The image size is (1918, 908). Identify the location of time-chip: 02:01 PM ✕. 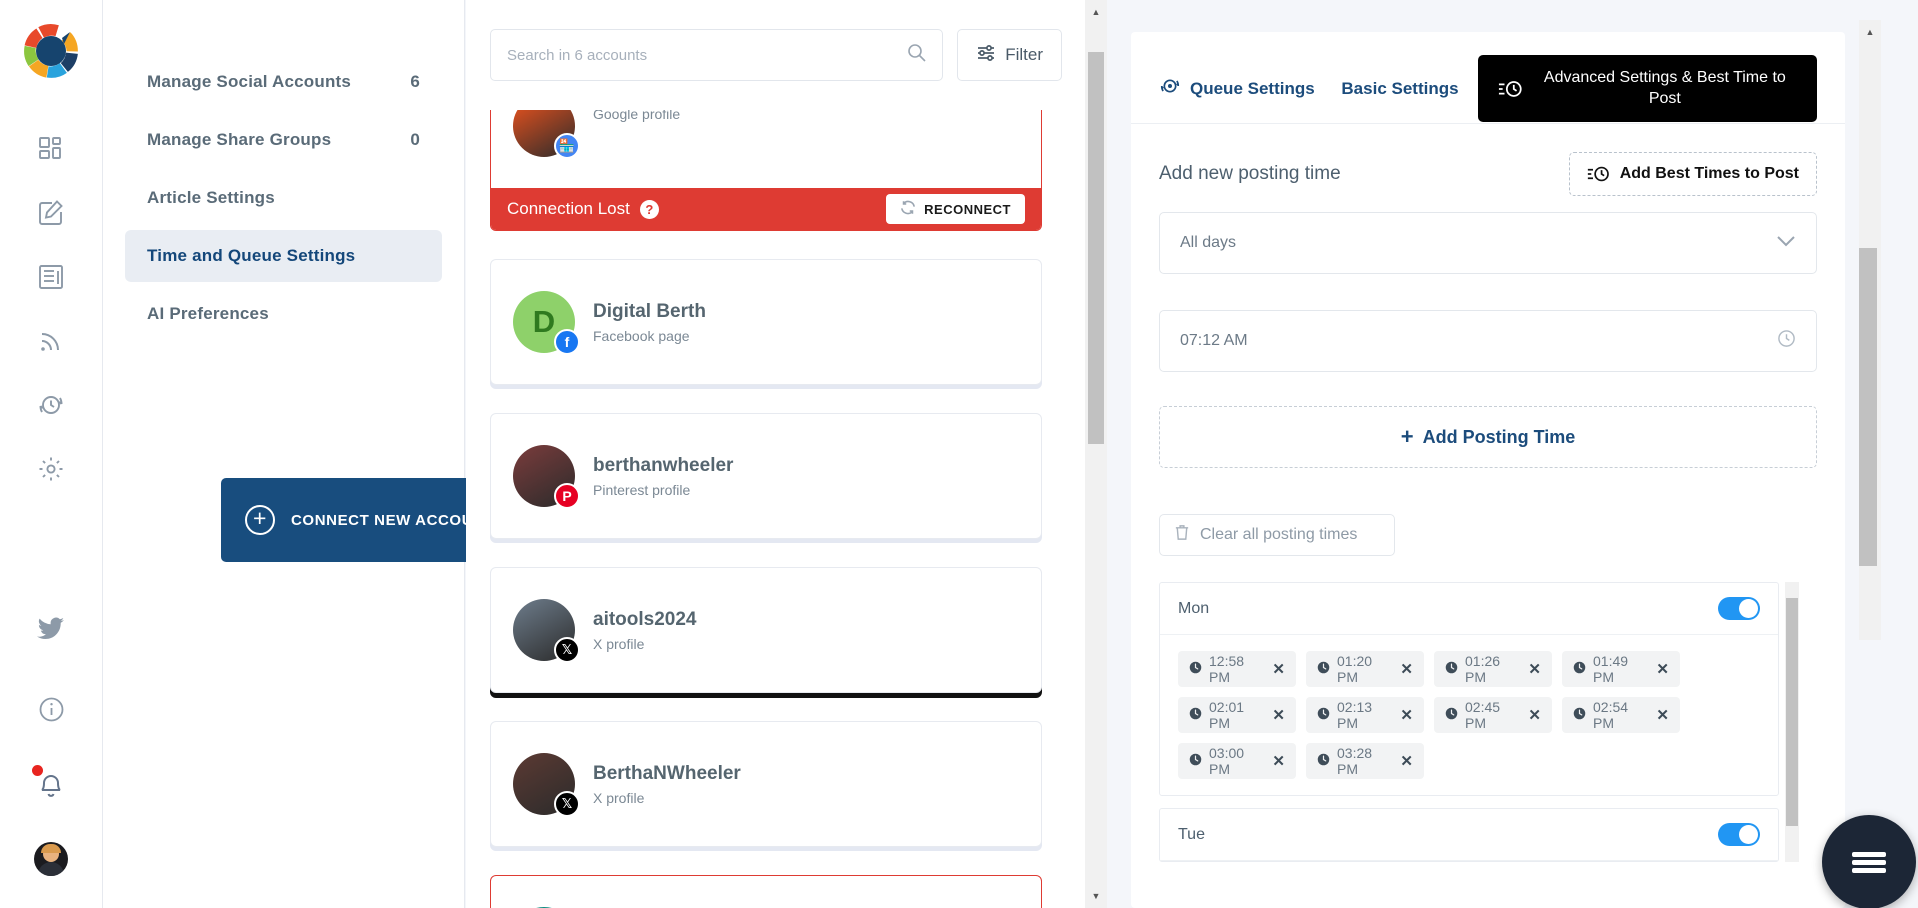
(1237, 715).